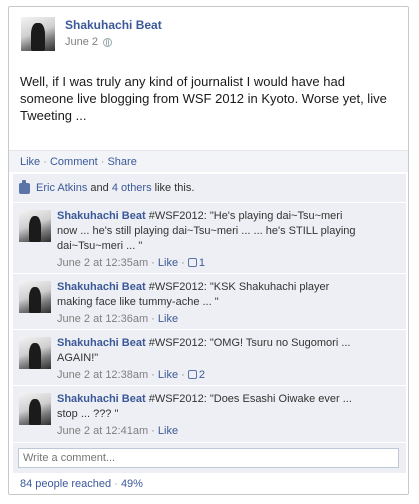  I want to click on post-author: Shakuhachi Beat, so click(113, 25).